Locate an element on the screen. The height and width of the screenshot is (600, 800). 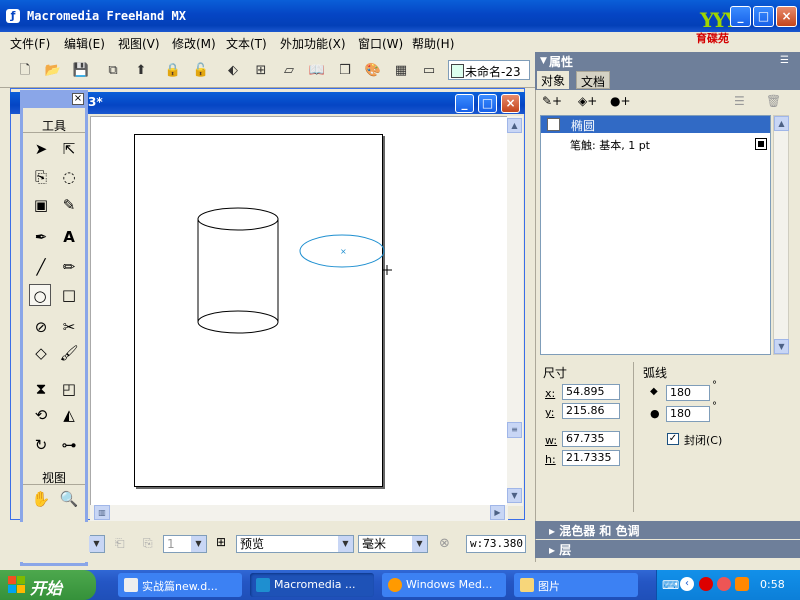
line-tool-icon: ╱ is located at coordinates (41, 267).